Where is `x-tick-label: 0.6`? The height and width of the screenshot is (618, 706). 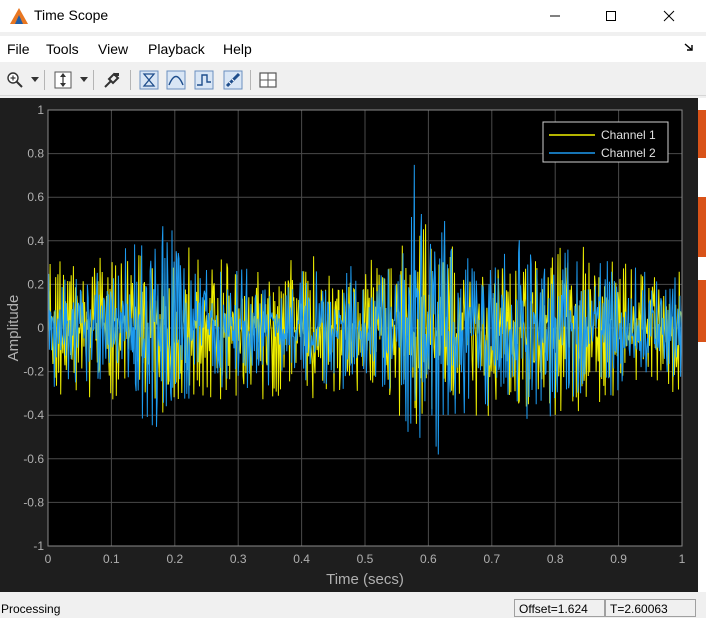
x-tick-label: 0.6 is located at coordinates (428, 559).